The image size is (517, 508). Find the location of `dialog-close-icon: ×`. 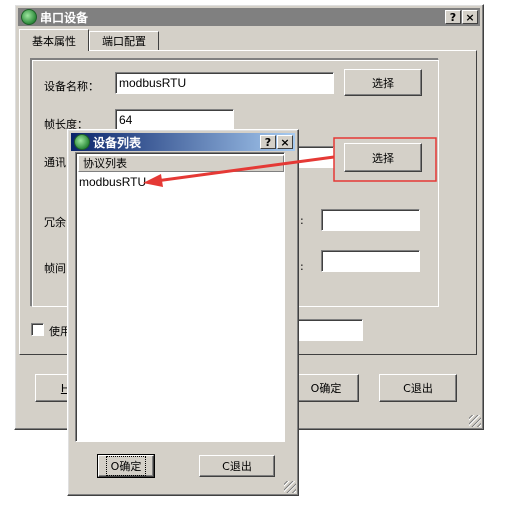

dialog-close-icon: × is located at coordinates (285, 142).